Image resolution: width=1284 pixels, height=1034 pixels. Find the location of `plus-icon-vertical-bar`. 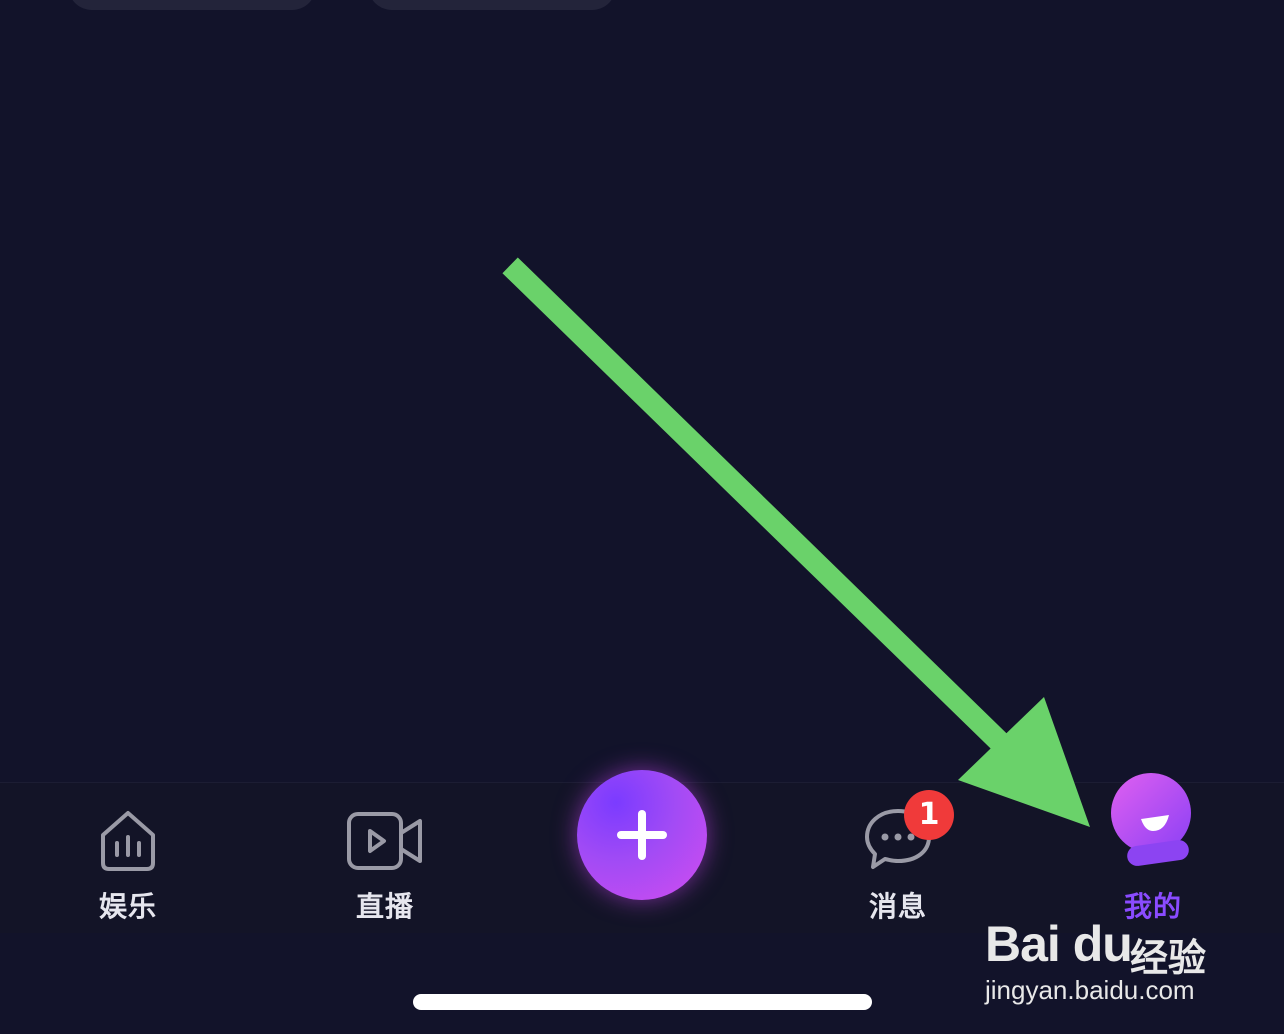

plus-icon-vertical-bar is located at coordinates (642, 835).